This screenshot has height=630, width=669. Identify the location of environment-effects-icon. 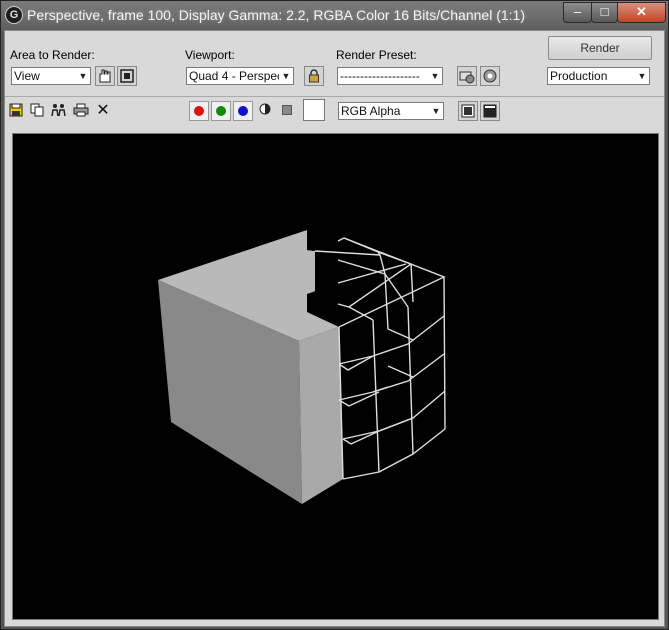
(490, 76).